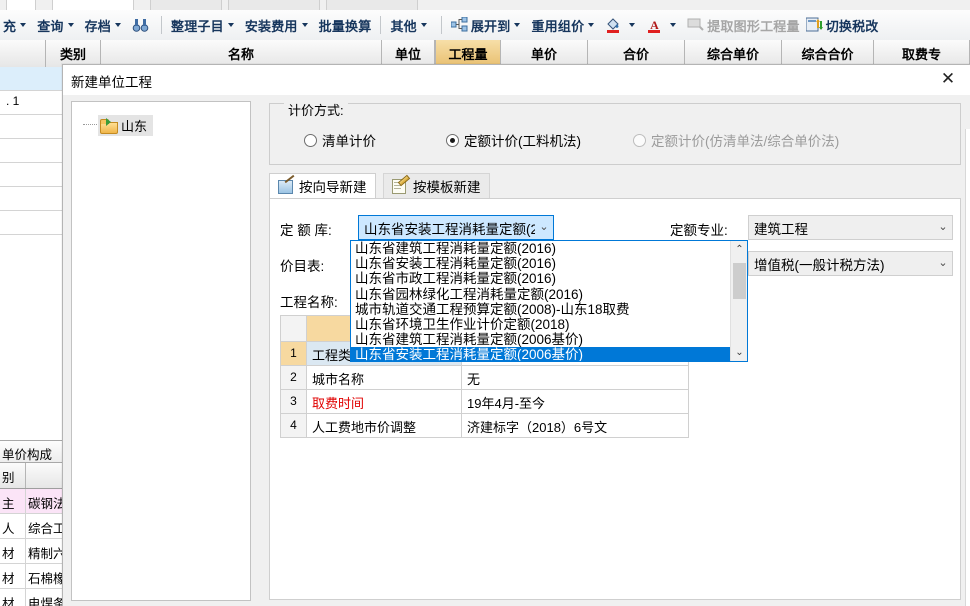  Describe the element at coordinates (34, 526) in the screenshot. I see `table-row: 人 综合工` at that location.